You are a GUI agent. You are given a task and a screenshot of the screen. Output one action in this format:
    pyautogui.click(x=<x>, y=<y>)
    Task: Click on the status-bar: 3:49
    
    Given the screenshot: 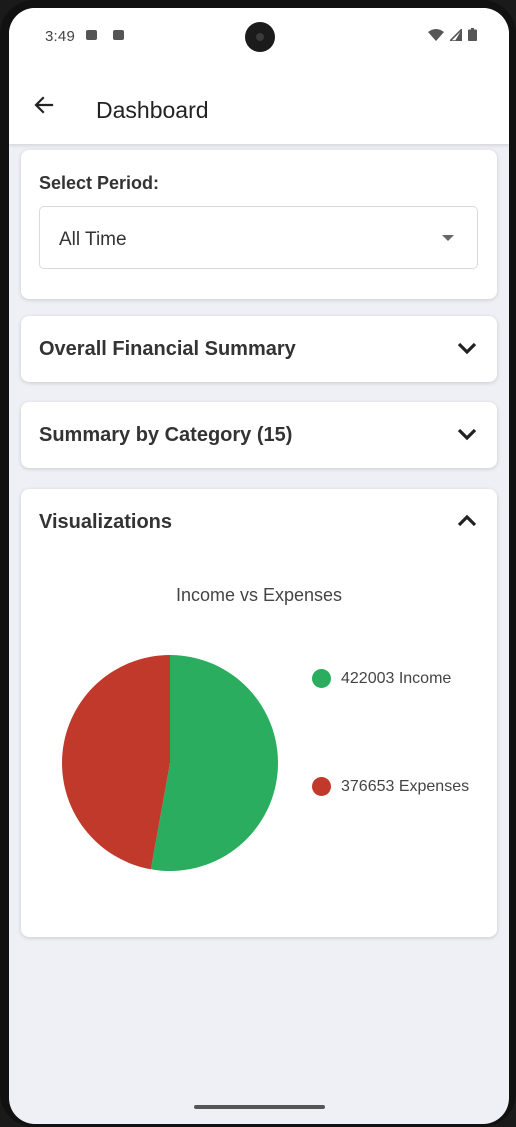 What is the action you would take?
    pyautogui.click(x=259, y=37)
    